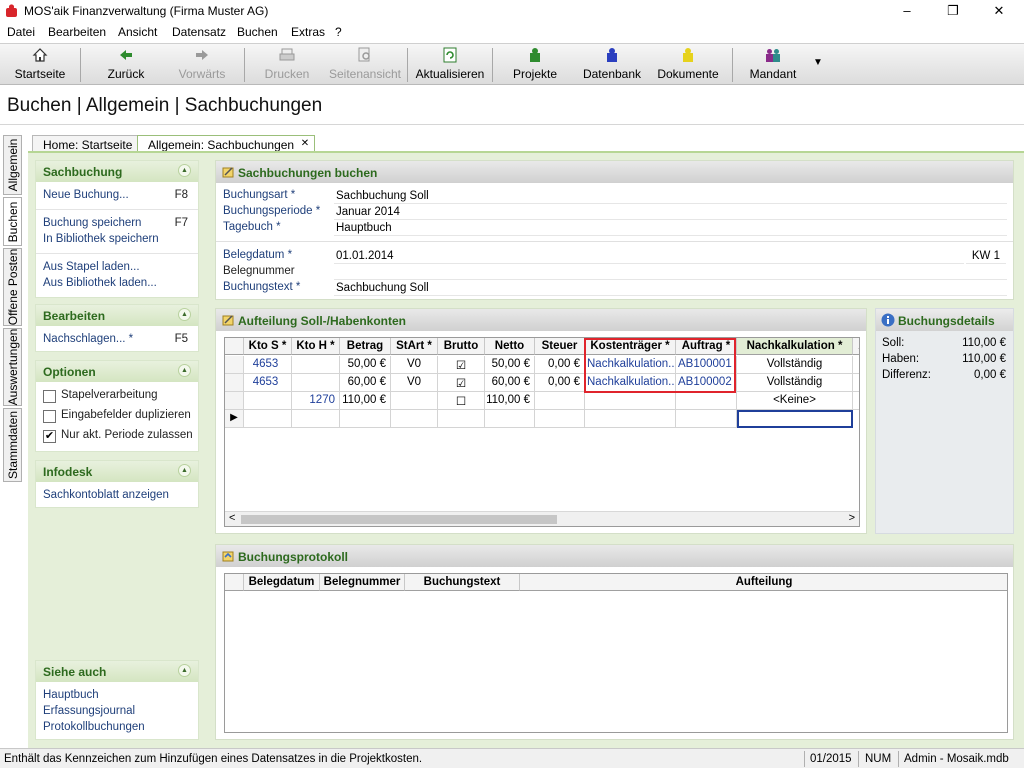 The image size is (1024, 768). Describe the element at coordinates (287, 64) in the screenshot. I see `drucken-button: Drucken` at that location.